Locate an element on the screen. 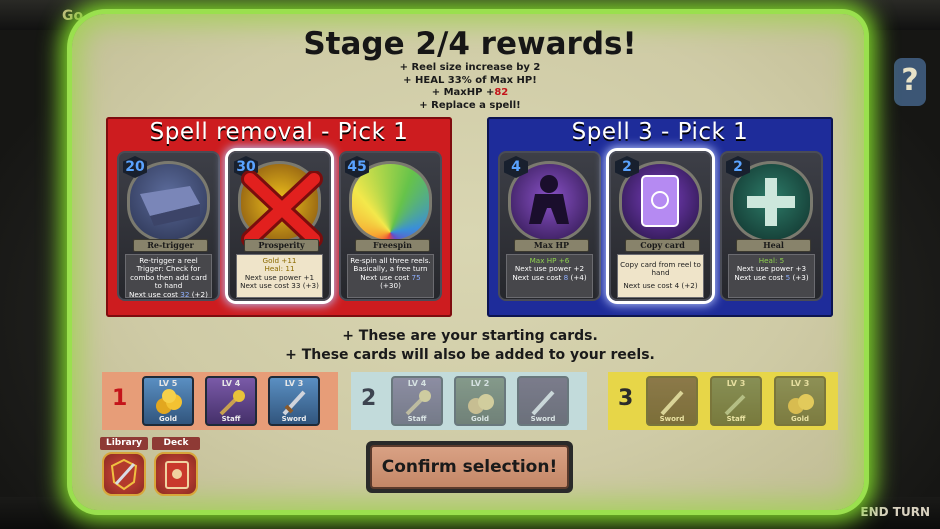  end-turn-button: END TURN is located at coordinates (895, 512).